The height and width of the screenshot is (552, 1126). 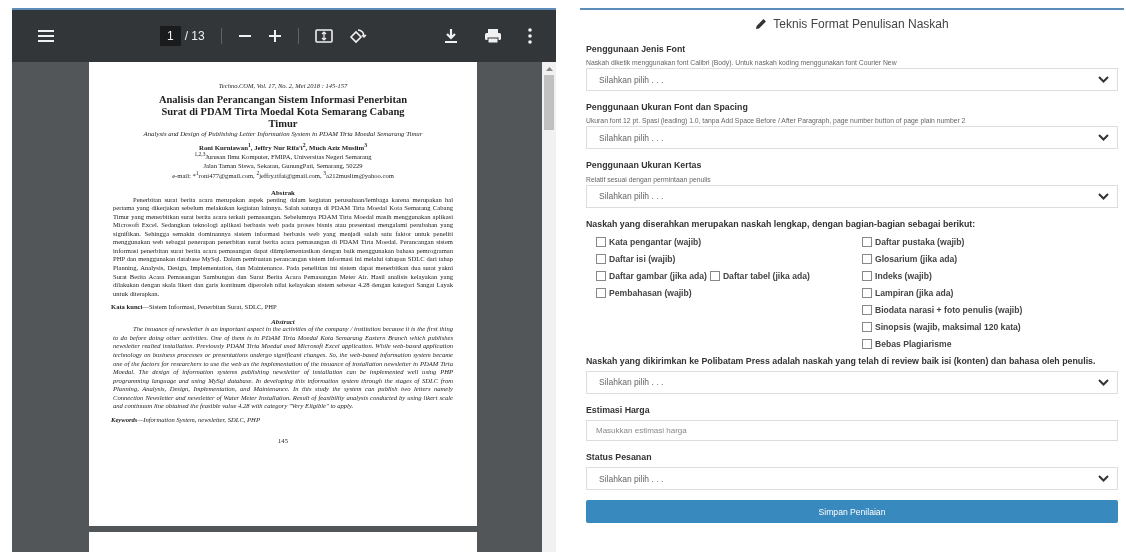 What do you see at coordinates (618, 410) in the screenshot?
I see `field-label: Estimasi Harga` at bounding box center [618, 410].